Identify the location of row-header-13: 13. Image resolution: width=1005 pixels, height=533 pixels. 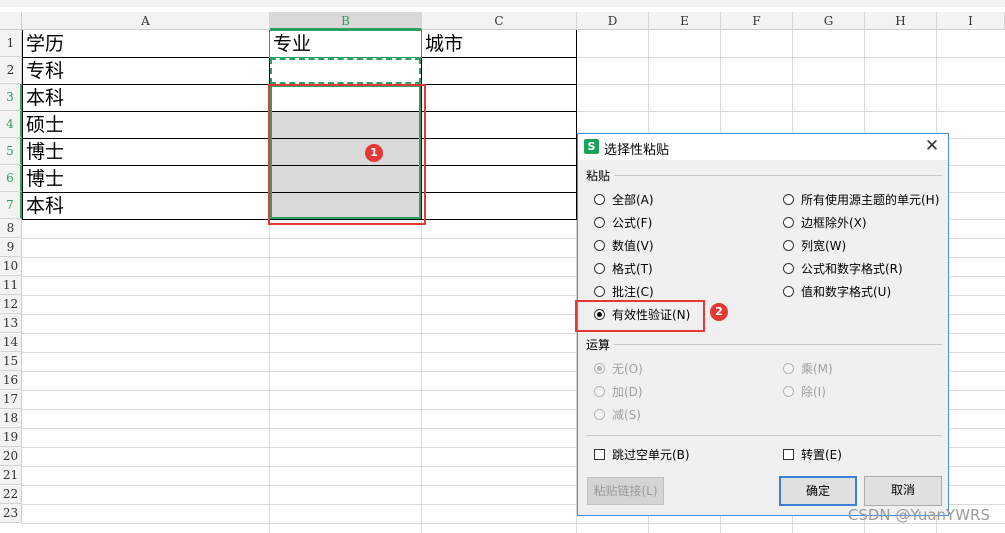
(11, 323).